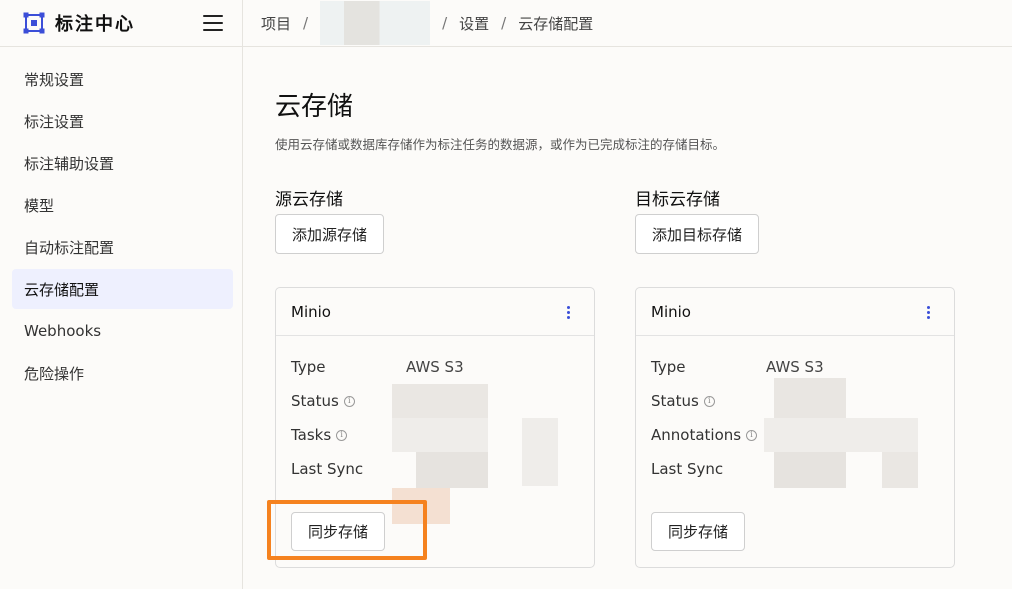 Image resolution: width=1012 pixels, height=589 pixels. Describe the element at coordinates (122, 289) in the screenshot. I see `sidebar-item-cloud-storage: 云存储配置` at that location.